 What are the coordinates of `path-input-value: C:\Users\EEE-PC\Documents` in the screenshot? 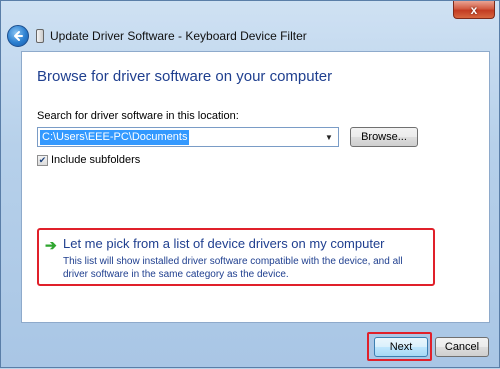 It's located at (115, 137).